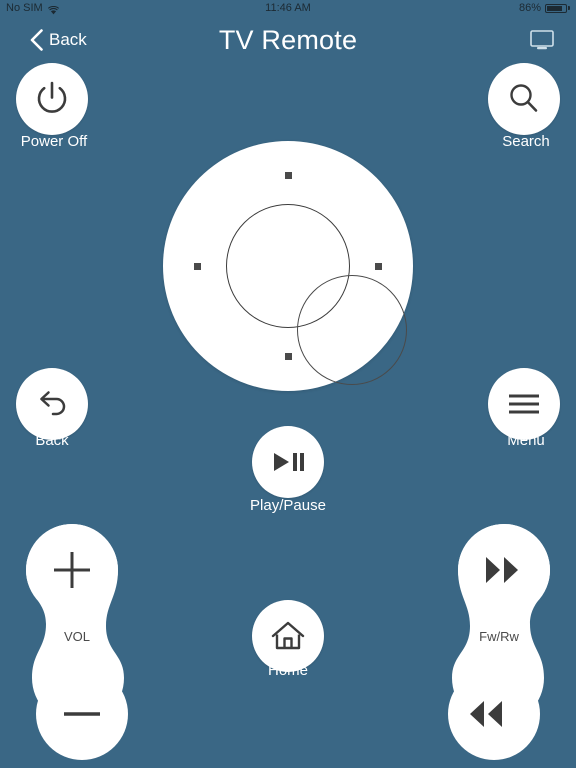 This screenshot has width=576, height=768. I want to click on status-bar-clock: 11:46 AM, so click(288, 8).